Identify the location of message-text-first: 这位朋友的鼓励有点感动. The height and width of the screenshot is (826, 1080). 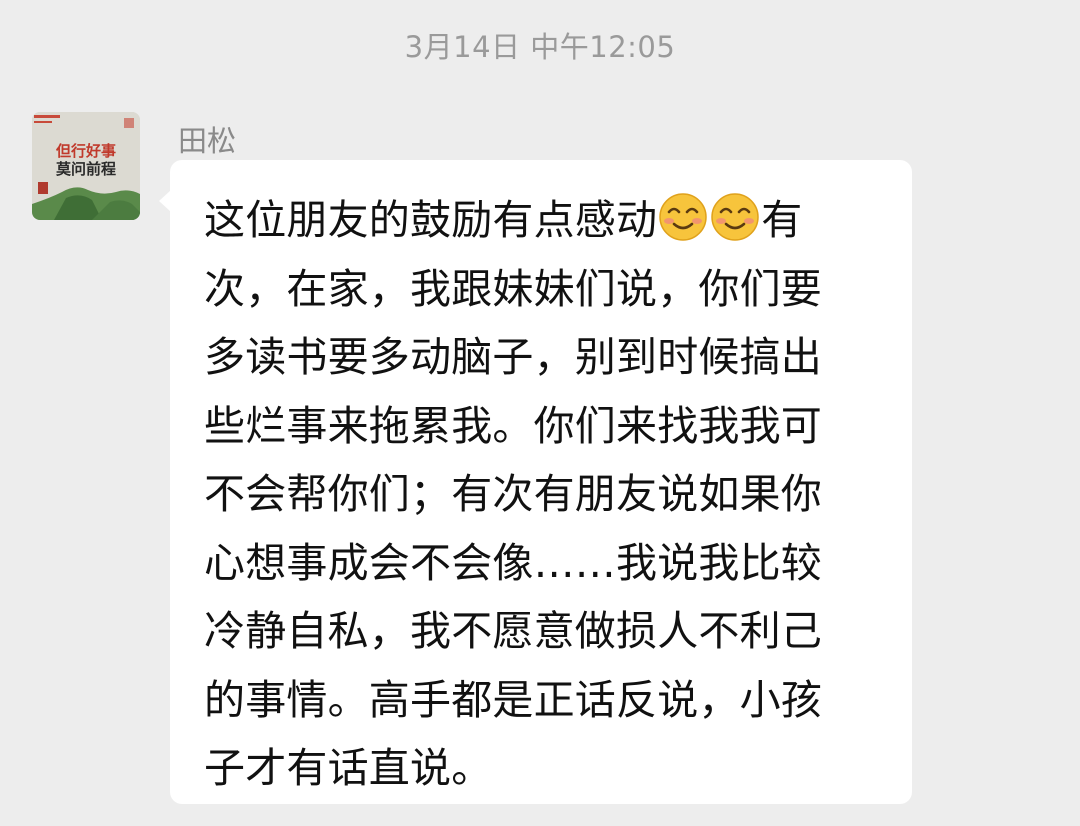
(431, 220).